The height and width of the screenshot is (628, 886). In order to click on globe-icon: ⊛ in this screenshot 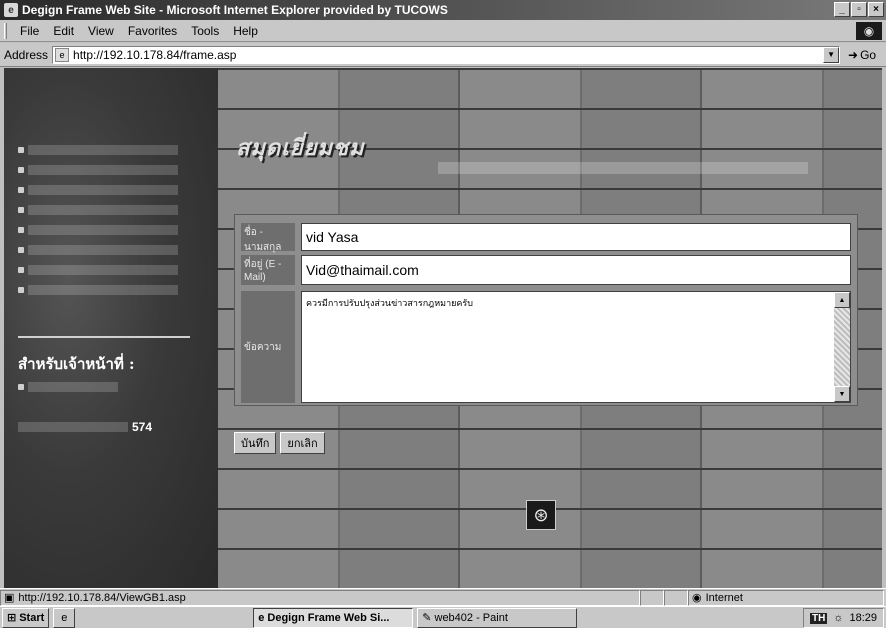, I will do `click(541, 515)`.